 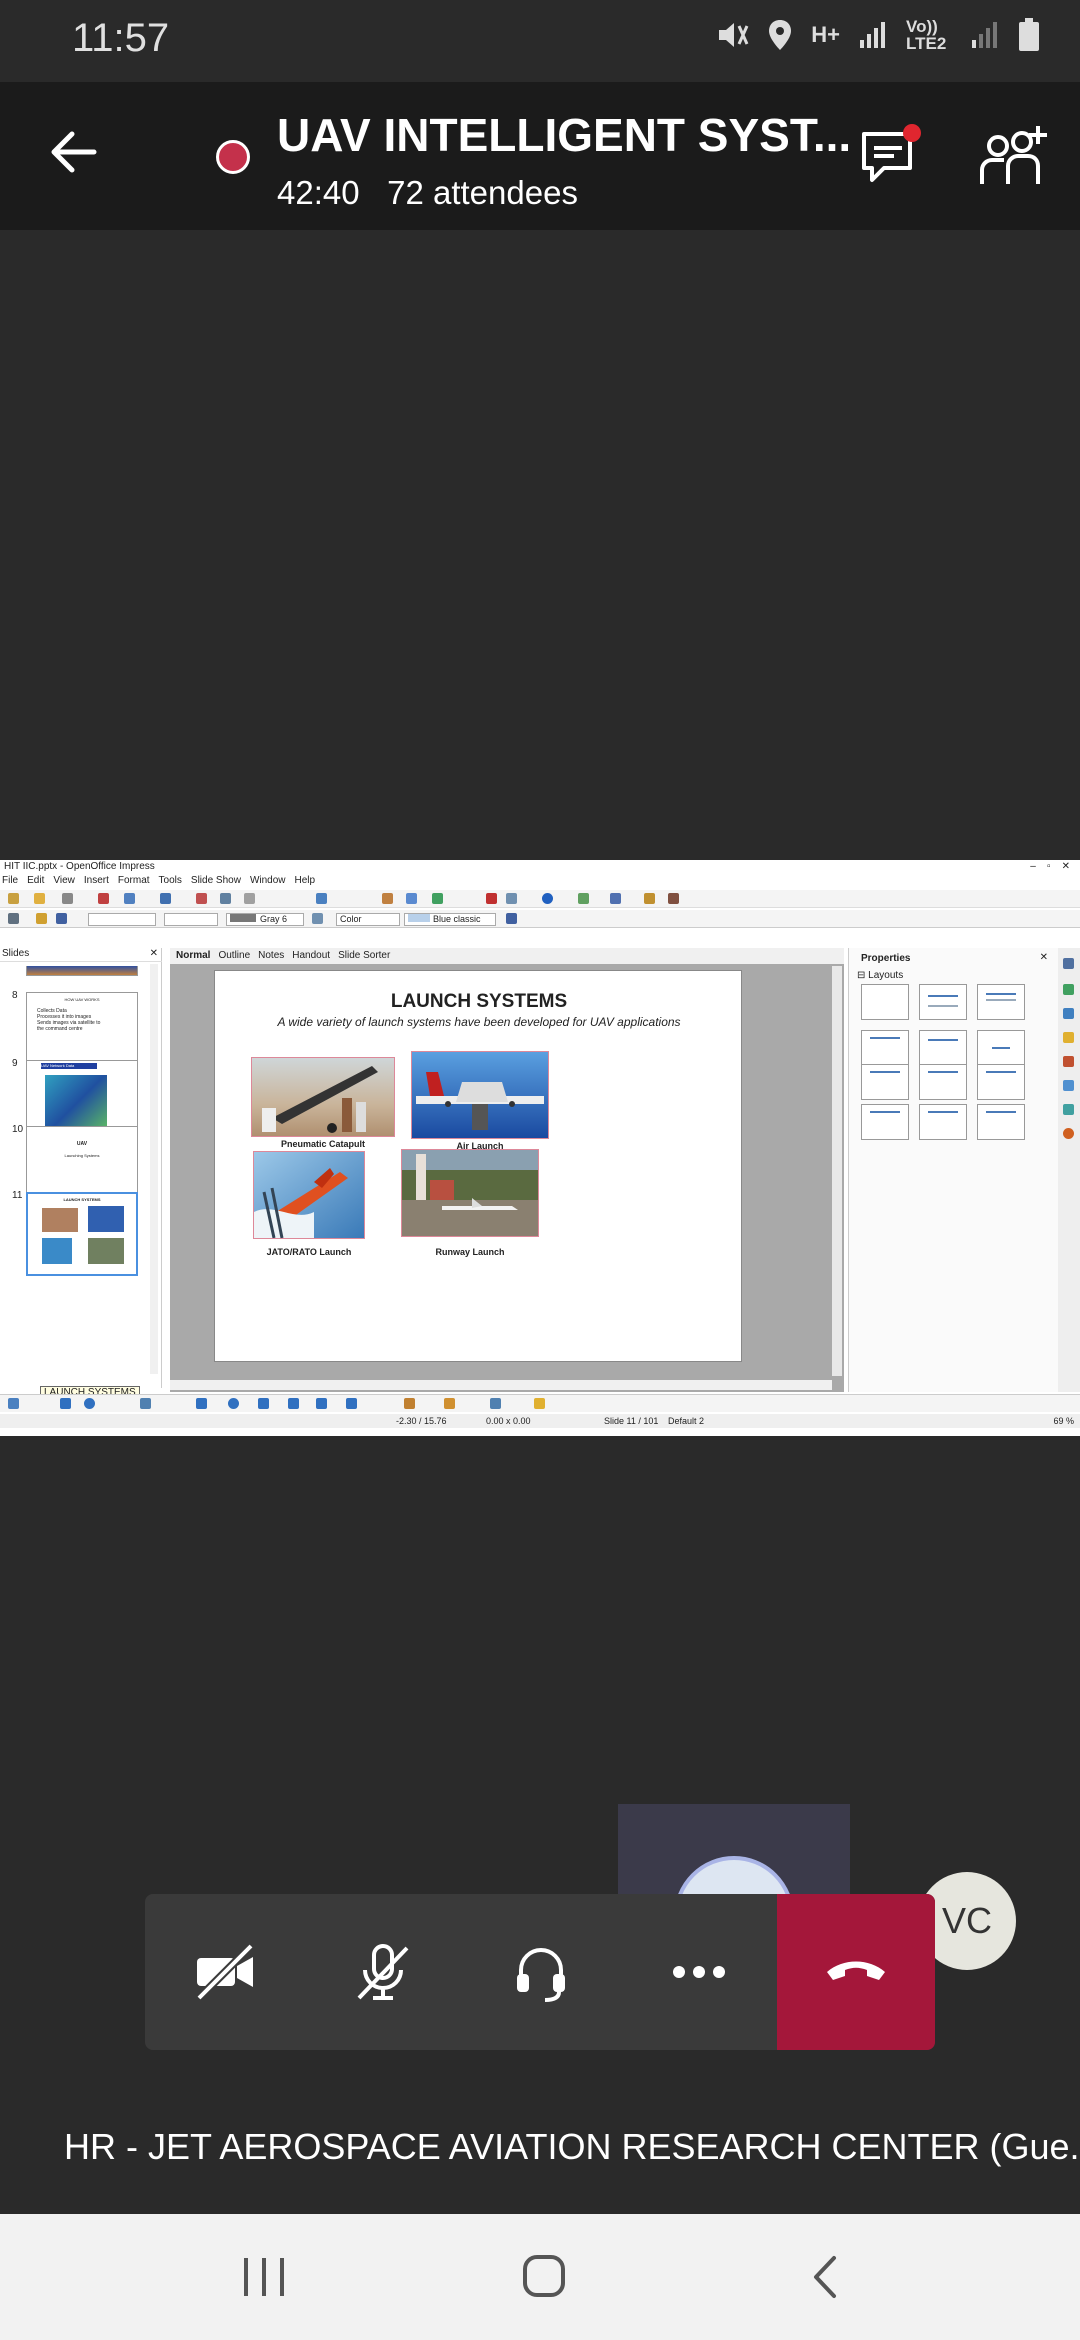 What do you see at coordinates (880, 975) in the screenshot?
I see `layouts-section-label: ⊟ Layouts` at bounding box center [880, 975].